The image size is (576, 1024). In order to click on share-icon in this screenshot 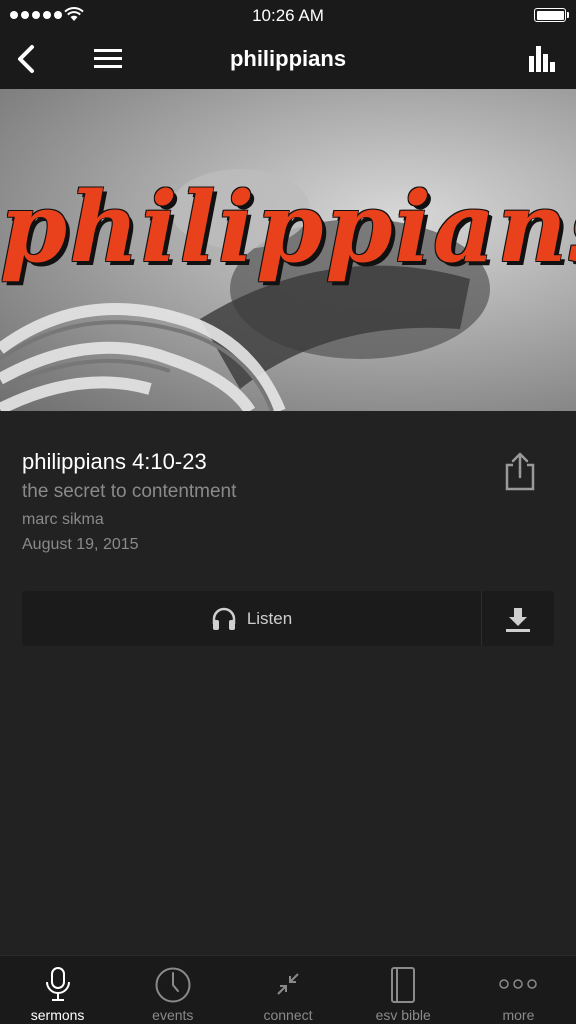, I will do `click(520, 472)`.